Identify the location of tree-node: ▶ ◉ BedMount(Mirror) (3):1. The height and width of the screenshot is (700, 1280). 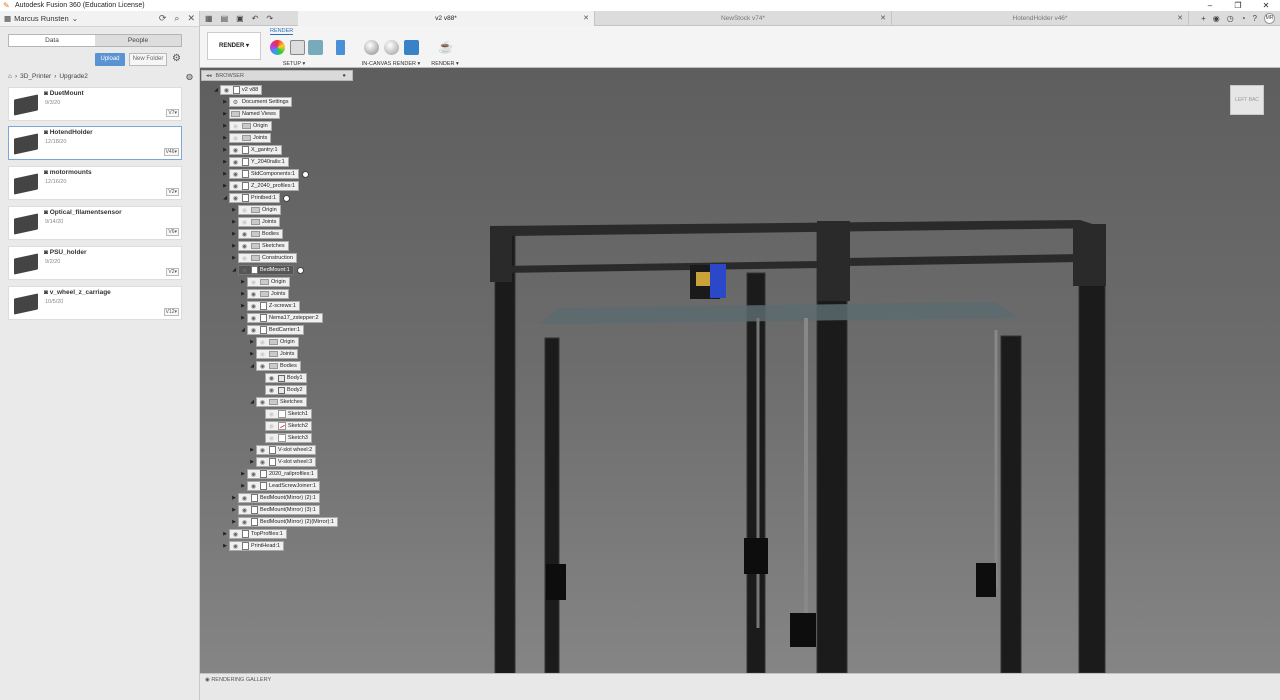
(275, 510).